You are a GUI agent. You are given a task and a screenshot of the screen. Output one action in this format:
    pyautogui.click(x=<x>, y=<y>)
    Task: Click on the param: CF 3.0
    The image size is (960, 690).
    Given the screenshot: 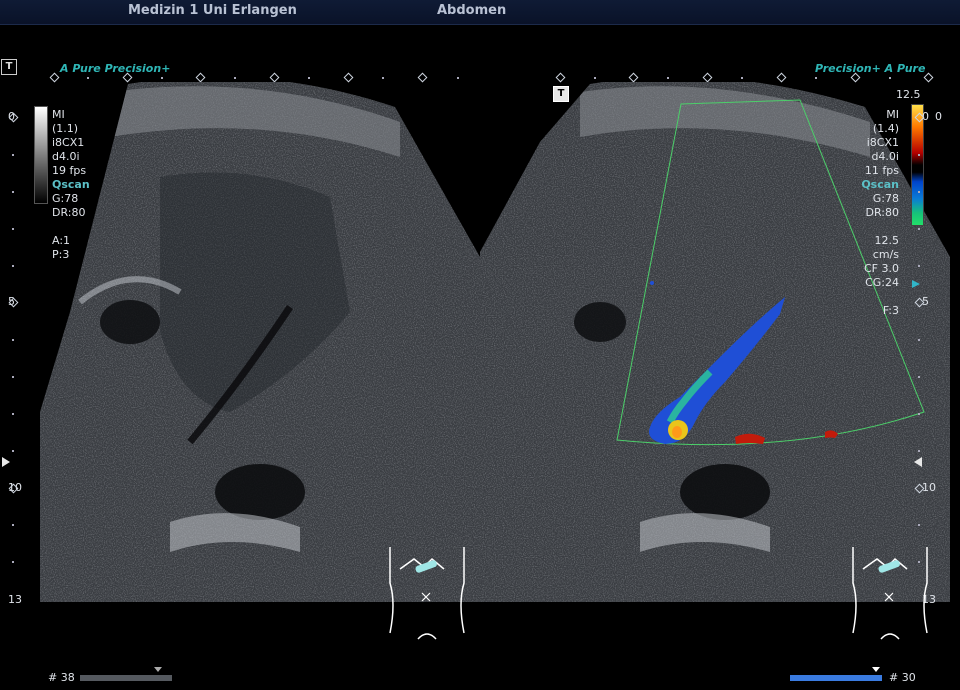 What is the action you would take?
    pyautogui.click(x=881, y=268)
    